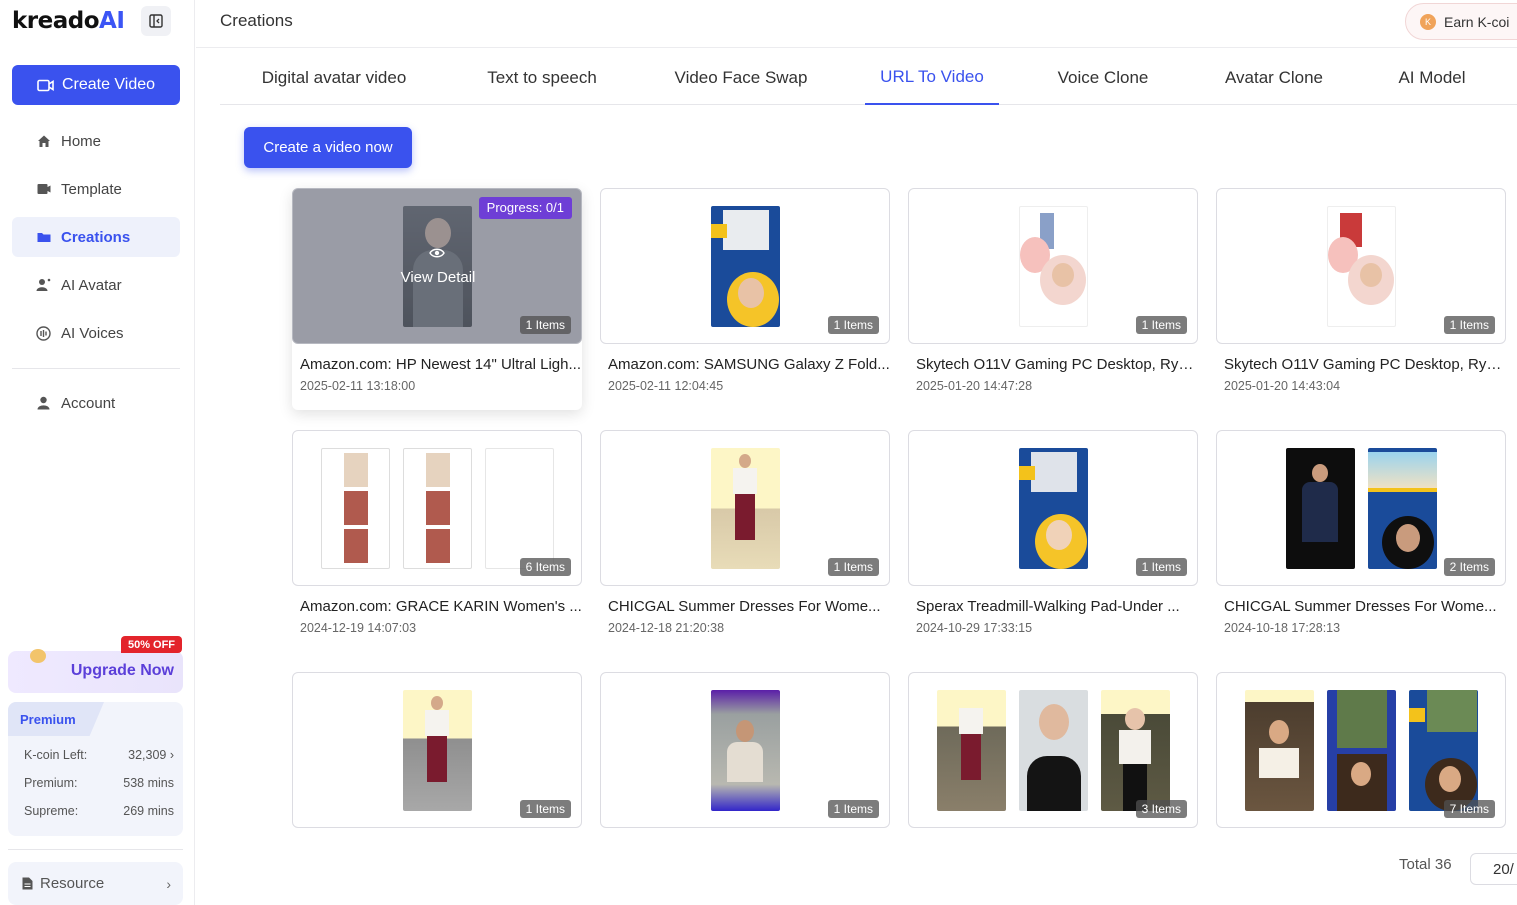  I want to click on creation-card-0: Progress: 0/1 View Detail 1 Items, so click(437, 266).